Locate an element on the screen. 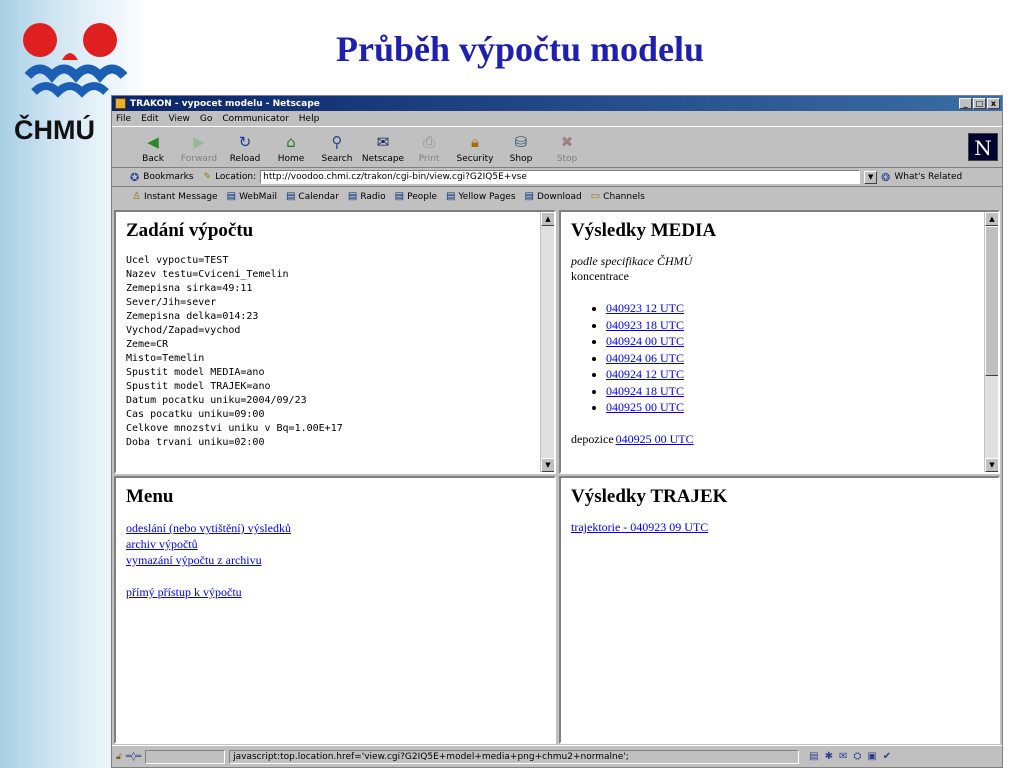 The height and width of the screenshot is (768, 1024). menu-heading: Menu is located at coordinates (150, 496).